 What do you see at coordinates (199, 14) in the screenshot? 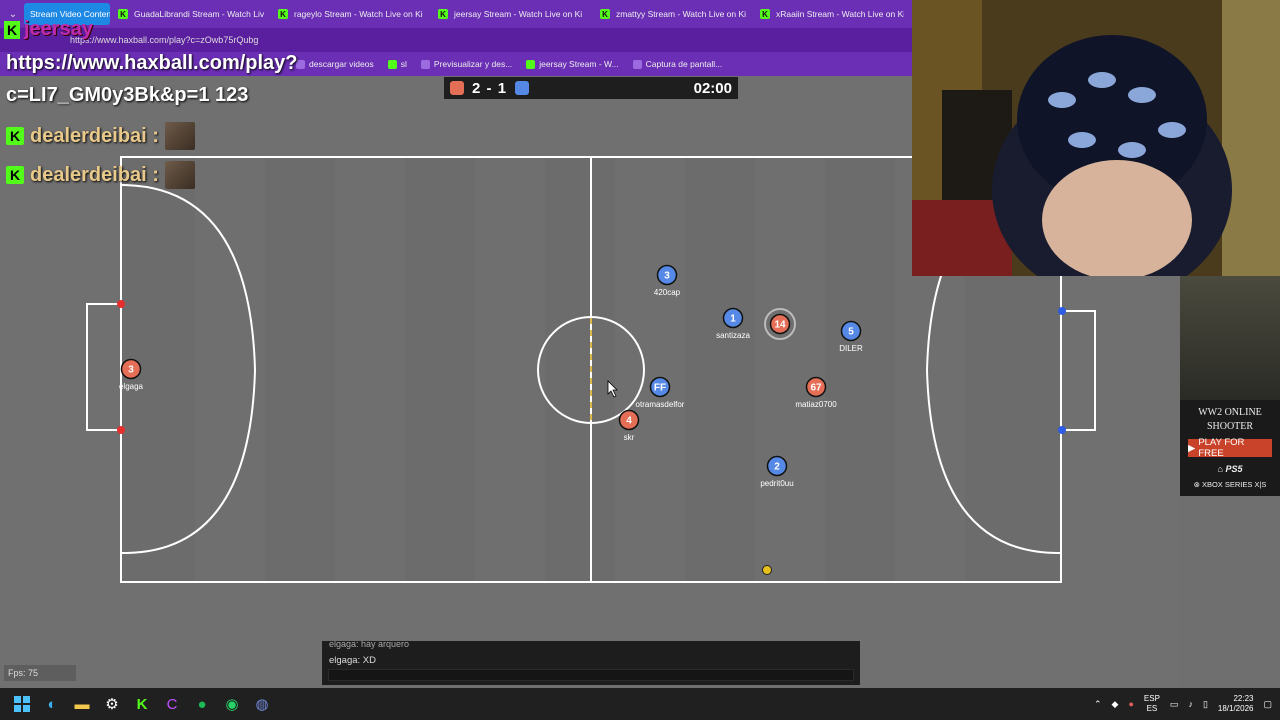
I see `tab-label: GuadaLibrandi Stream - Watch Liv` at bounding box center [199, 14].